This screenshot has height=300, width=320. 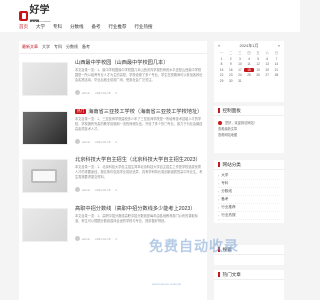 What do you see at coordinates (37, 18) in the screenshot?
I see `site-logo: 好学网 www.haoxue.example` at bounding box center [37, 18].